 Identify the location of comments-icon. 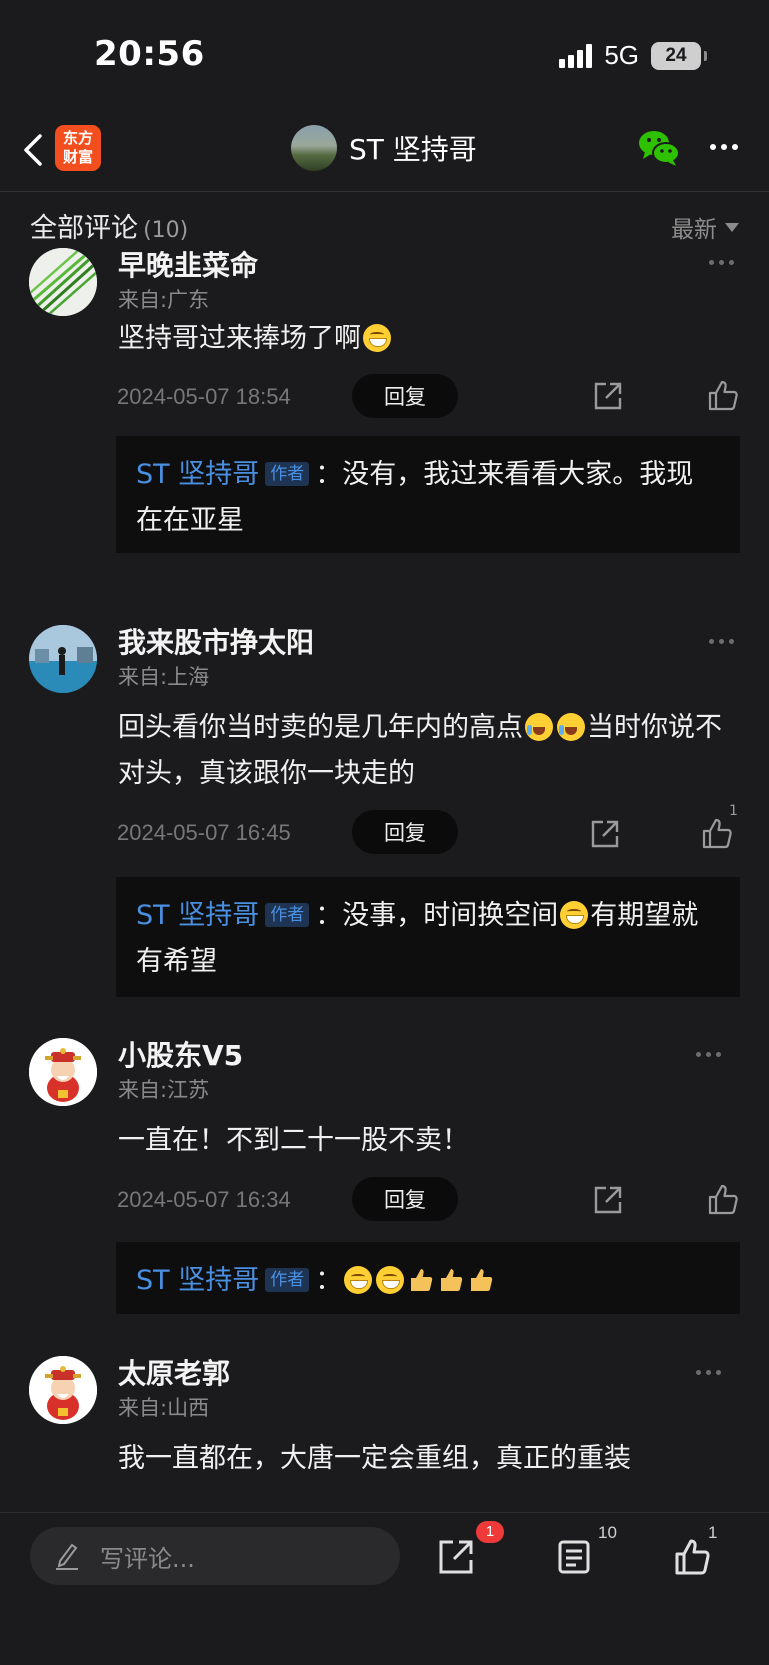
(574, 1557).